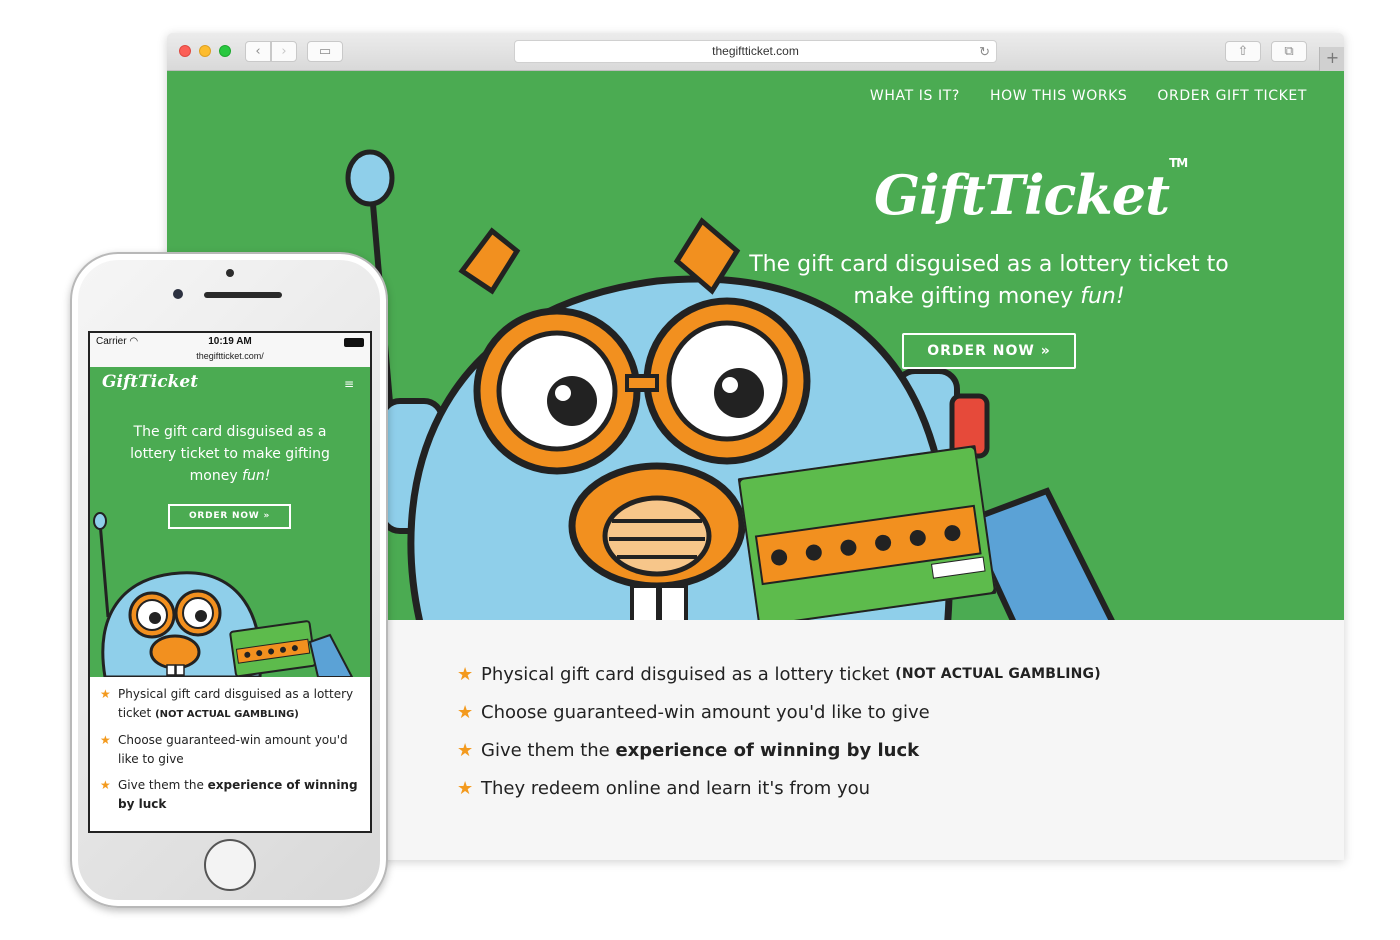 The height and width of the screenshot is (940, 1400). Describe the element at coordinates (349, 384) in the screenshot. I see `hamburger-menu-icon: ≡` at that location.